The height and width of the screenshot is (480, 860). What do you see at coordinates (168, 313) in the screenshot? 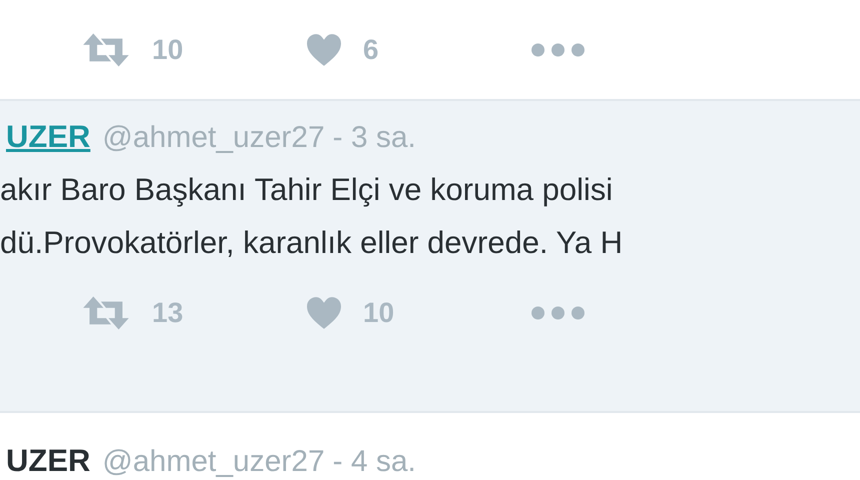
I see `retweet-count: 13` at bounding box center [168, 313].